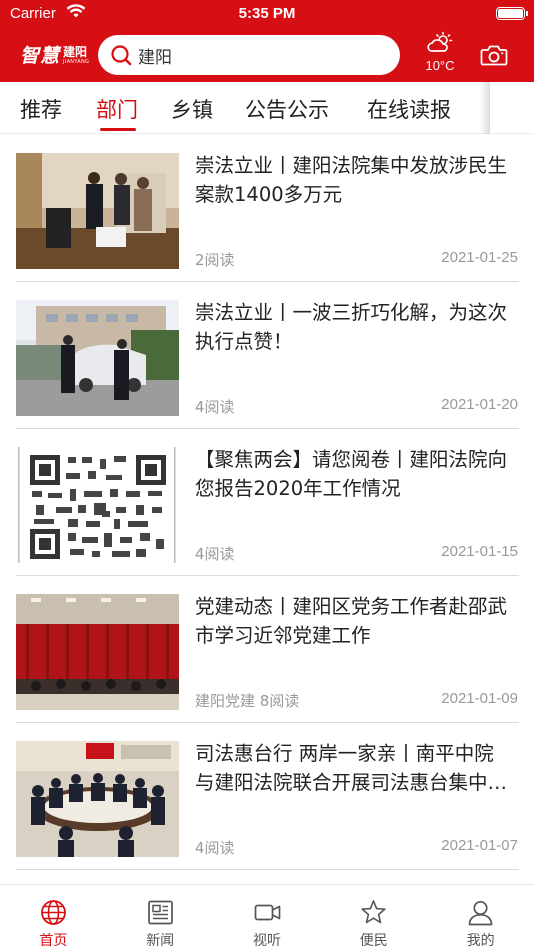  I want to click on nav-profile: 我的, so click(480, 917).